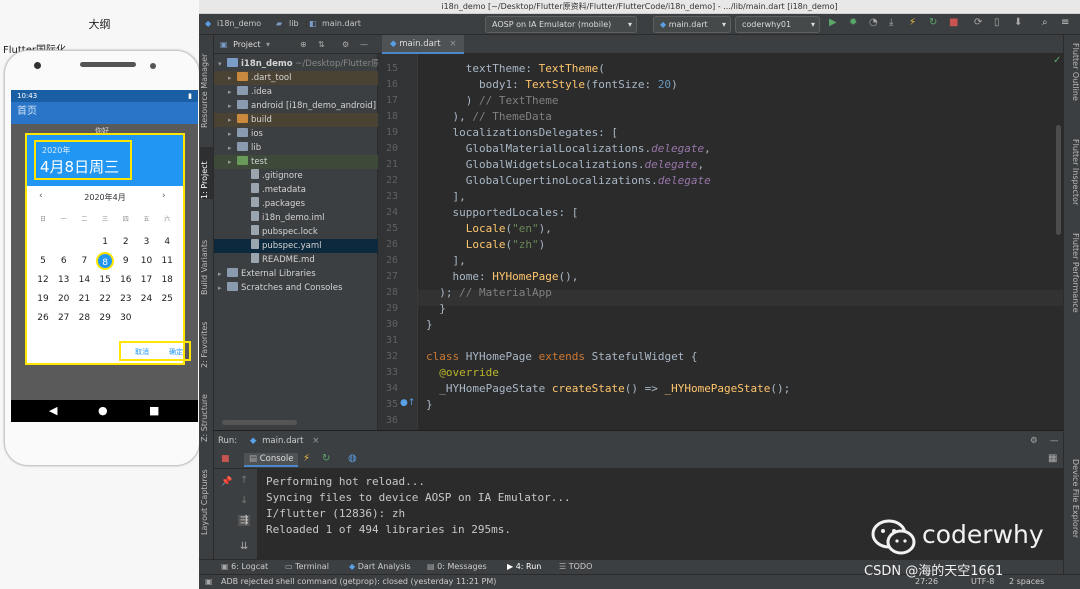  What do you see at coordinates (105, 261) in the screenshot?
I see `calendar-day-selected: 8` at bounding box center [105, 261].